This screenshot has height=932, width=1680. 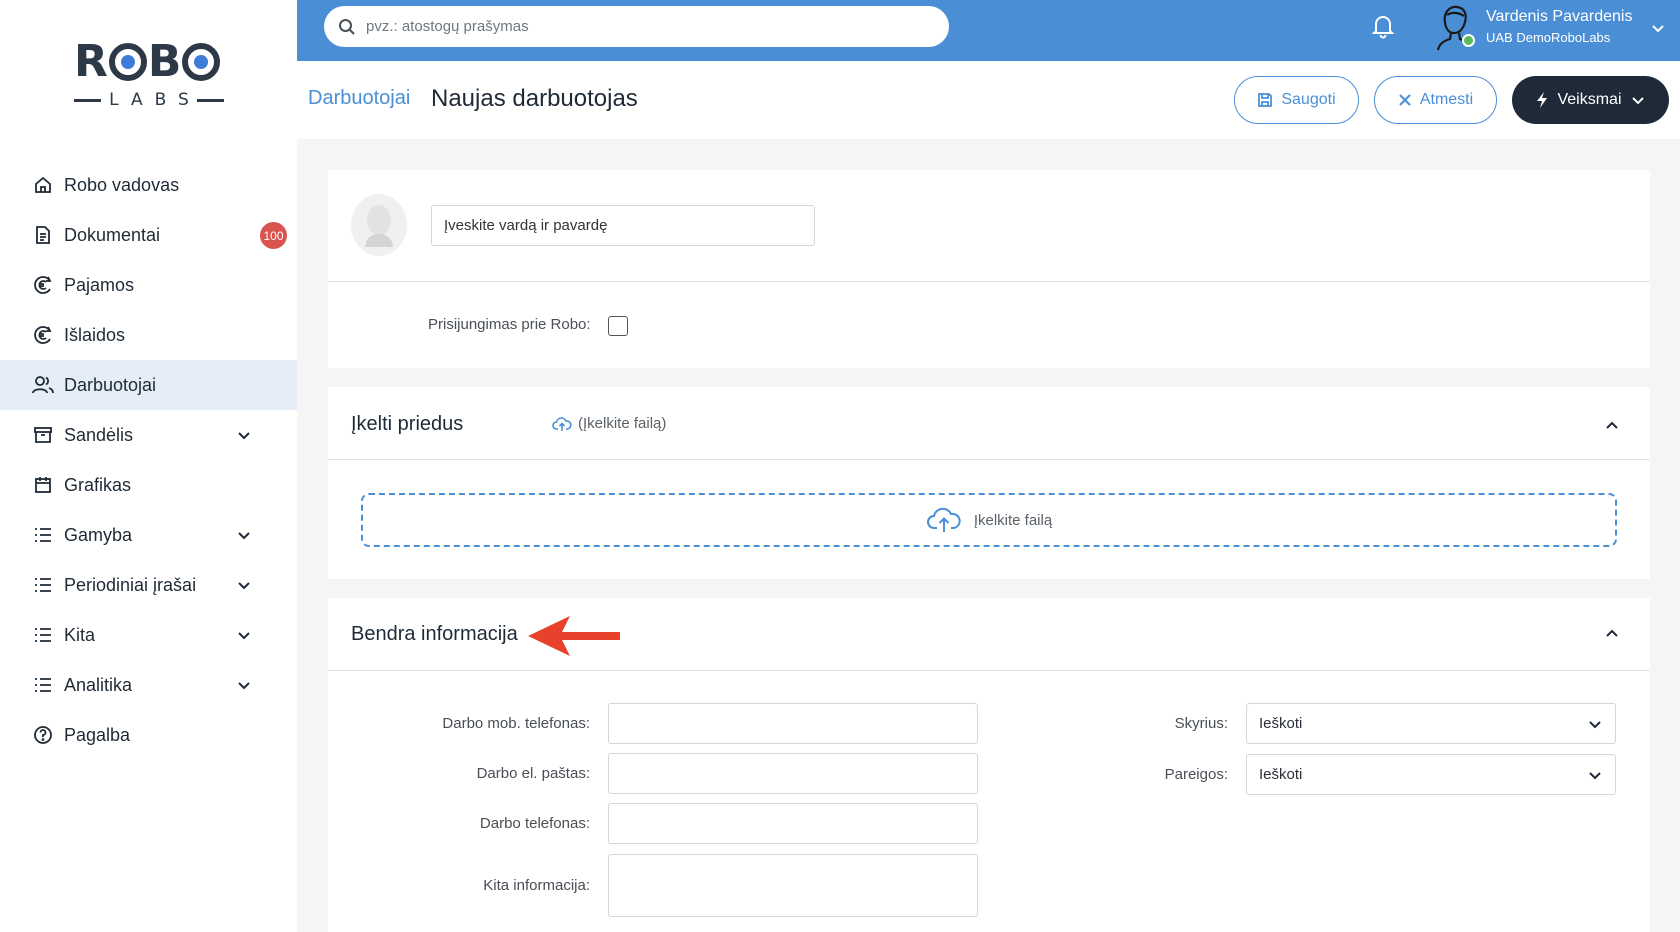 I want to click on general-info-title: Bendra informacija, so click(x=434, y=634).